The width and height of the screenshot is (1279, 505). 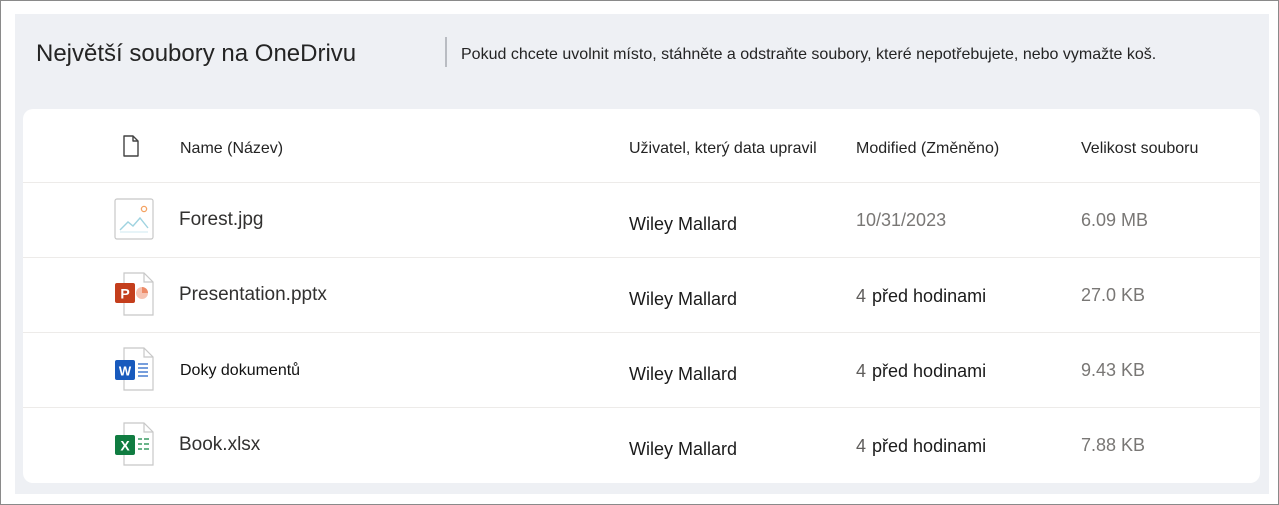 What do you see at coordinates (231, 149) in the screenshot?
I see `column-header-name: Name (Název)` at bounding box center [231, 149].